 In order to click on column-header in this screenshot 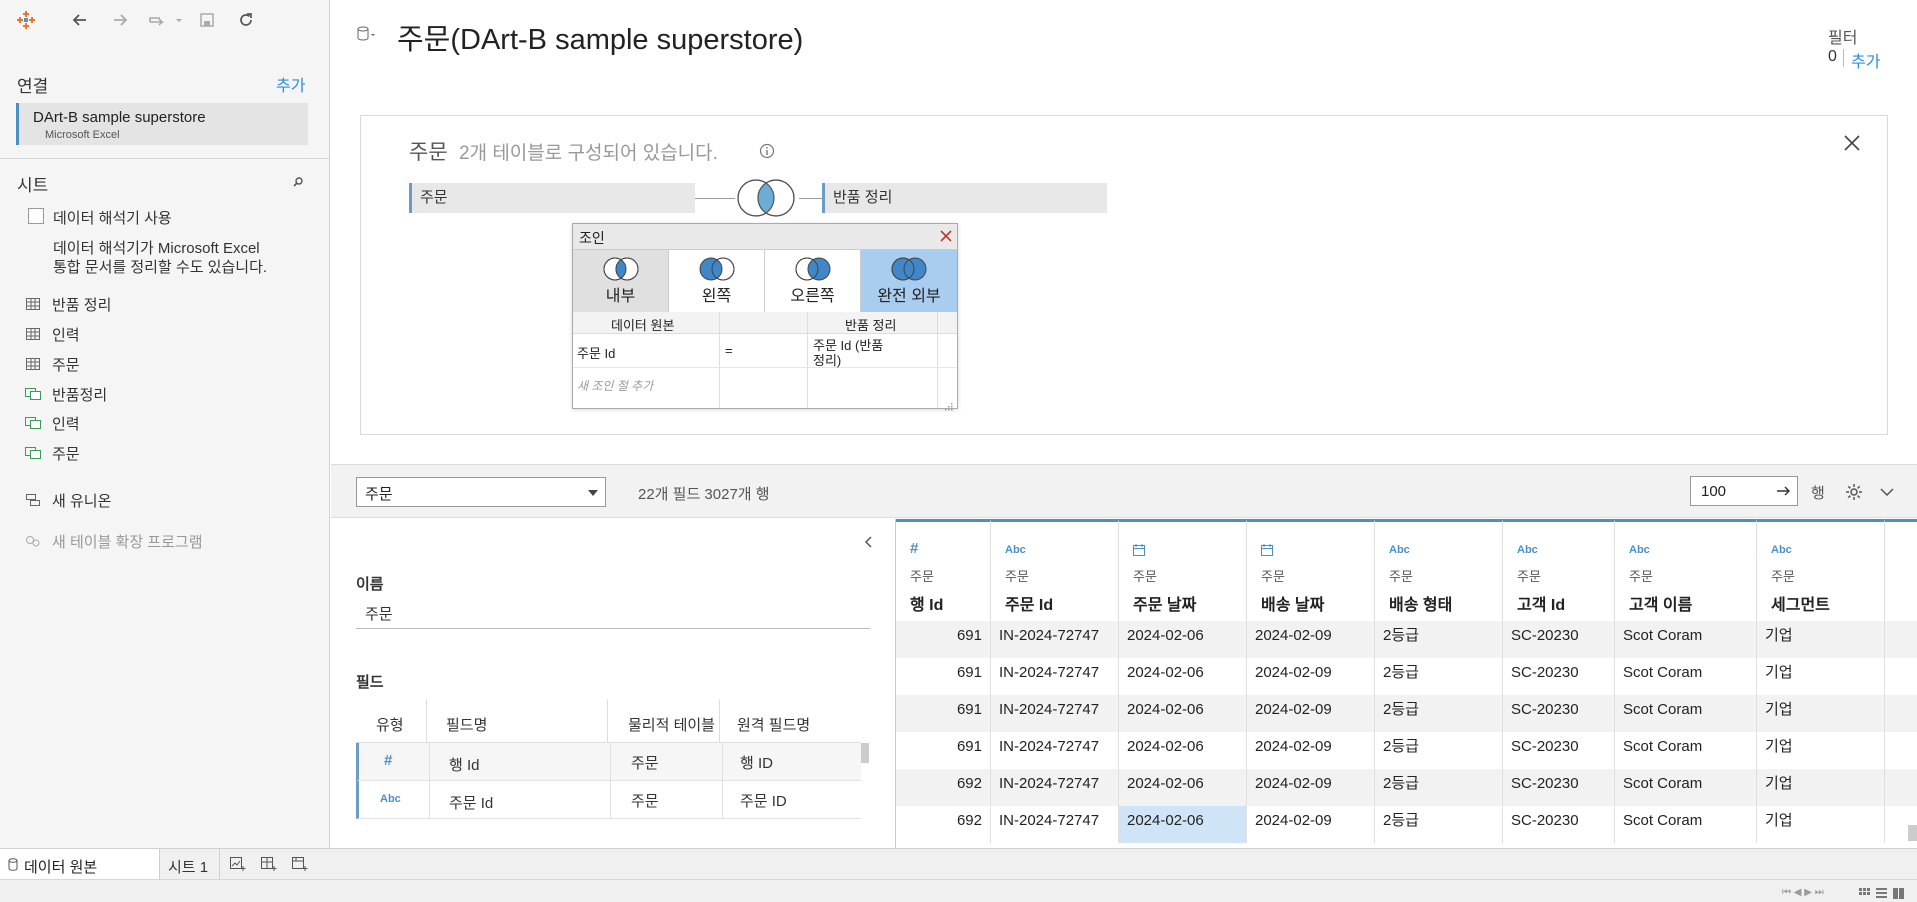, I will do `click(1901, 570)`.